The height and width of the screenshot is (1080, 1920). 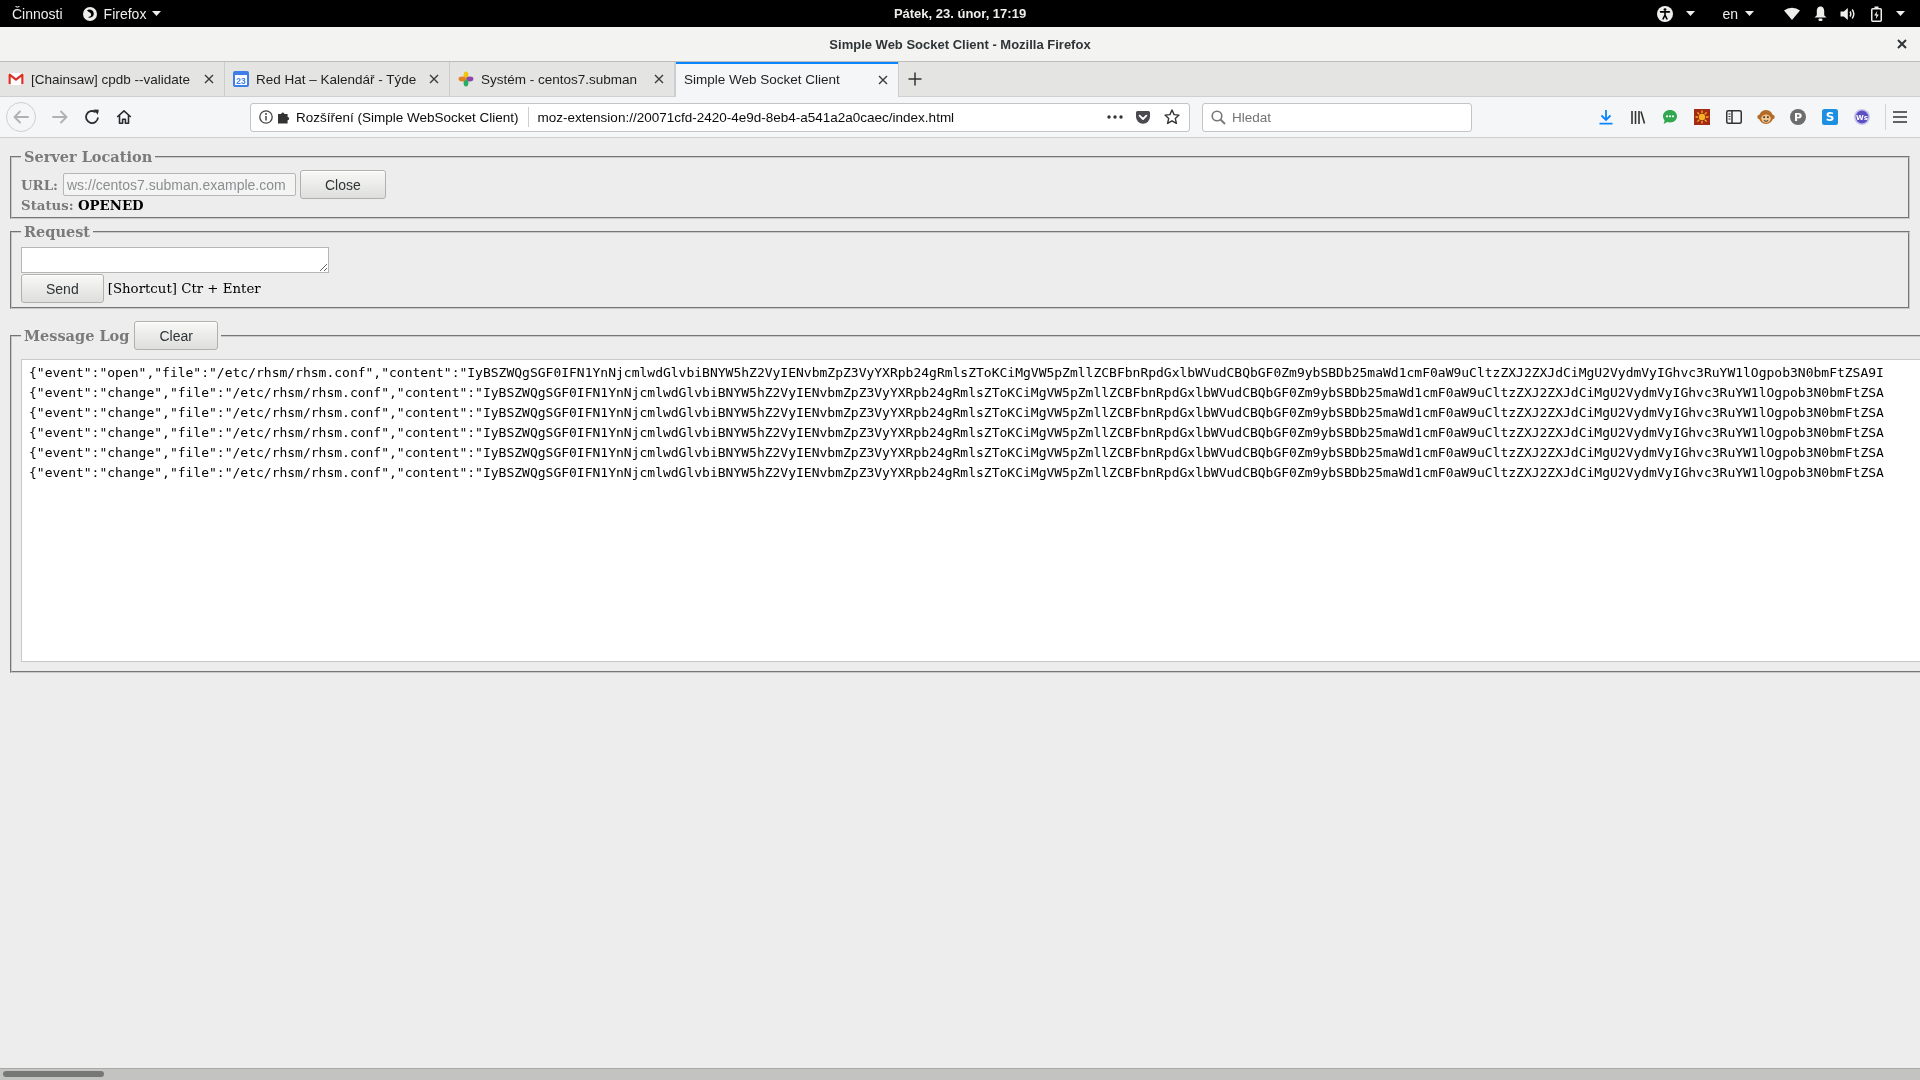 I want to click on search-field: Hledat, so click(x=1337, y=117).